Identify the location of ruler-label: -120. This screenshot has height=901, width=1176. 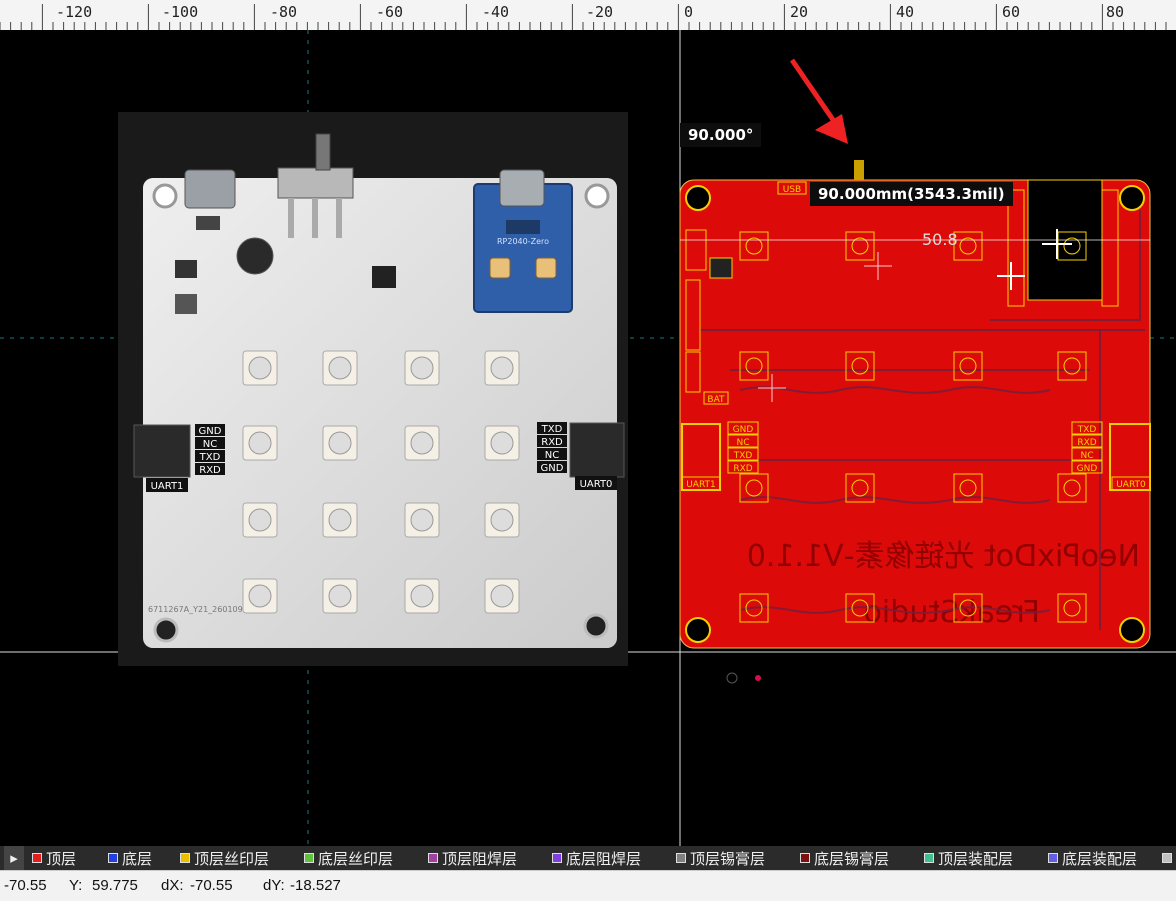
(74, 12).